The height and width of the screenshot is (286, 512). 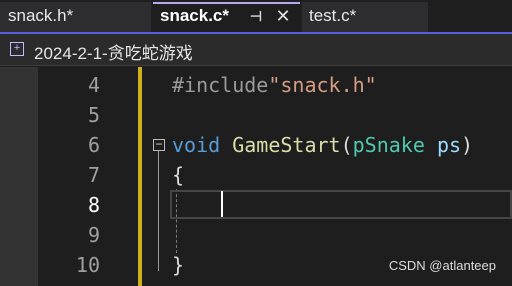 I want to click on line-number: 7, so click(x=93, y=175).